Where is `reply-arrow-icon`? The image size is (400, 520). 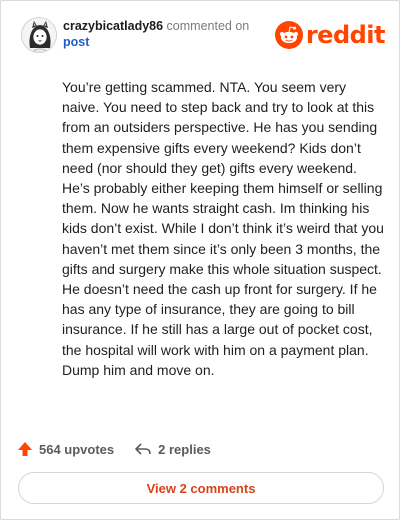 reply-arrow-icon is located at coordinates (143, 449).